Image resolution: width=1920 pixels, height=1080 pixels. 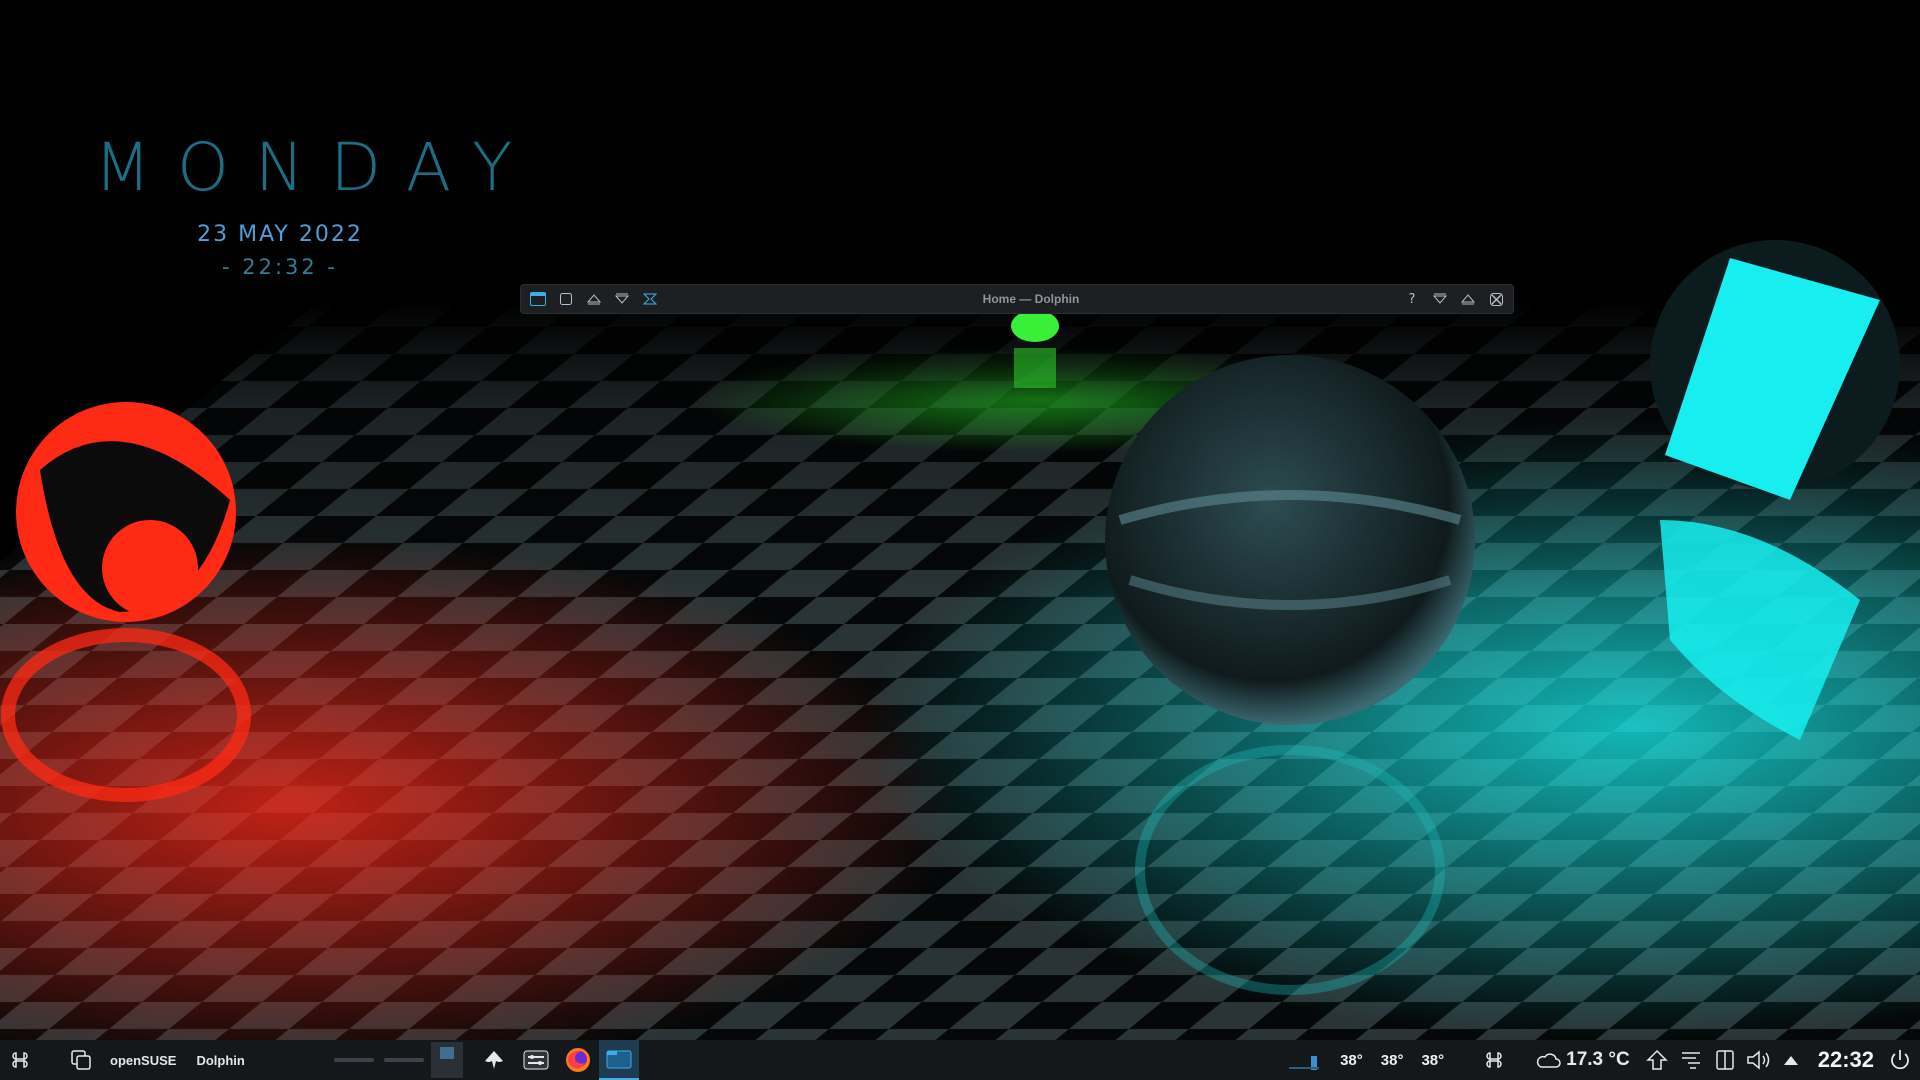 I want to click on on-all-desktops-icon, so click(x=566, y=299).